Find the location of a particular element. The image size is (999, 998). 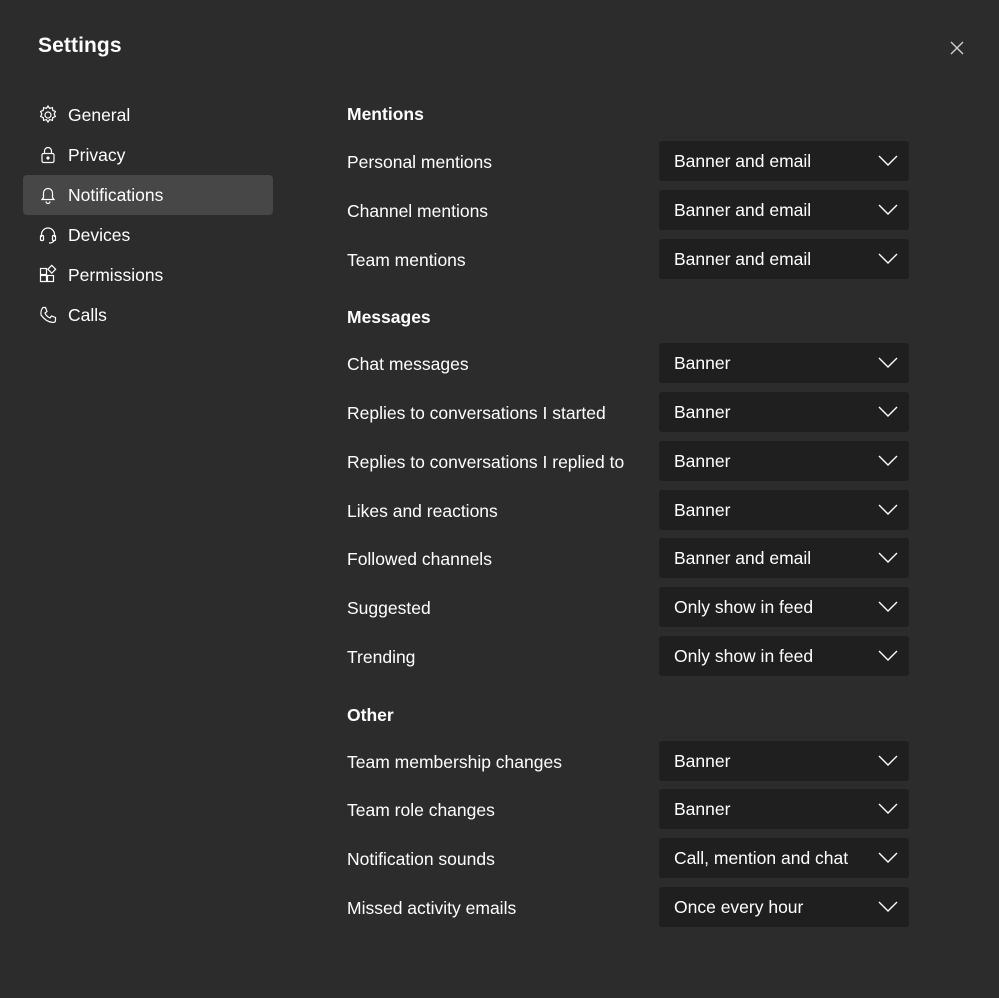

nav-item-label: Devices is located at coordinates (99, 234).